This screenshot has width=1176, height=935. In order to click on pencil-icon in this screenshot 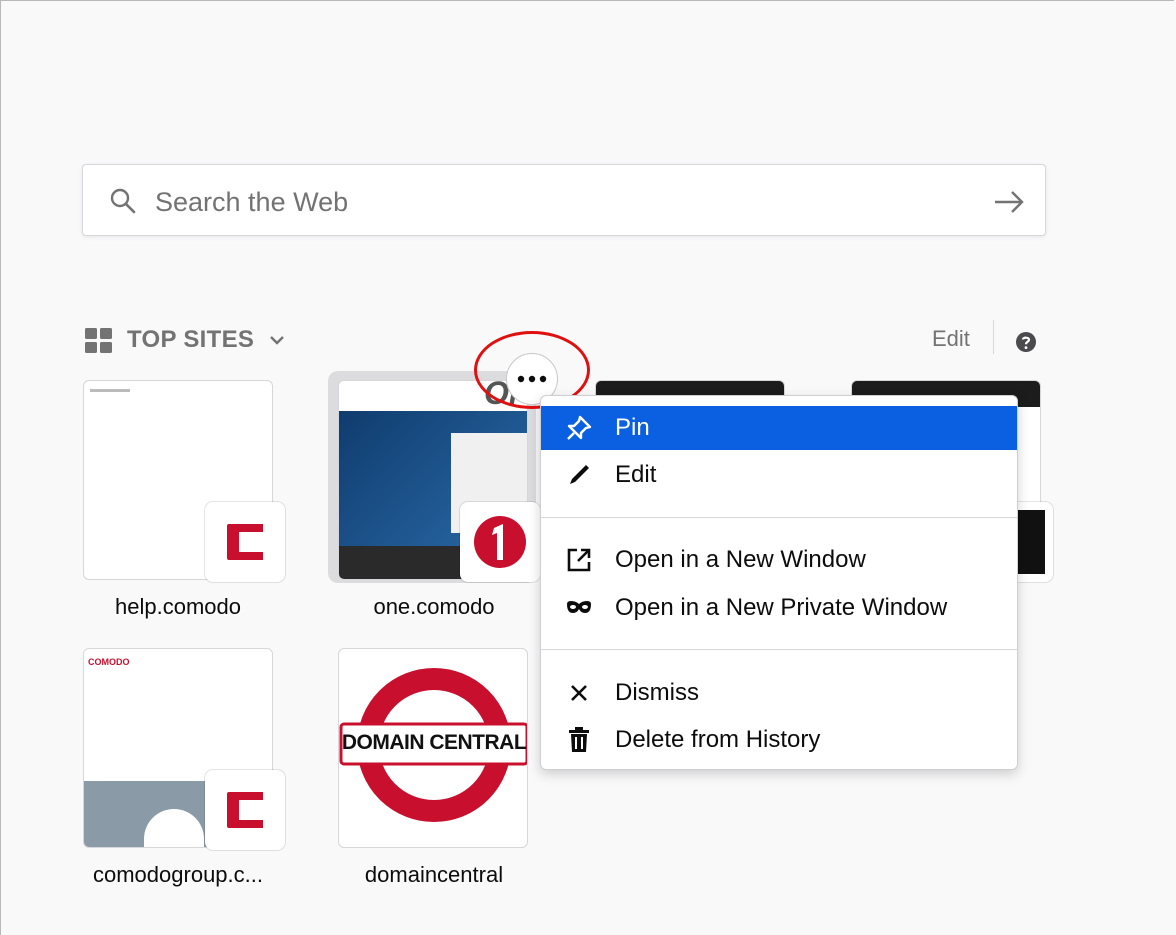, I will do `click(579, 475)`.